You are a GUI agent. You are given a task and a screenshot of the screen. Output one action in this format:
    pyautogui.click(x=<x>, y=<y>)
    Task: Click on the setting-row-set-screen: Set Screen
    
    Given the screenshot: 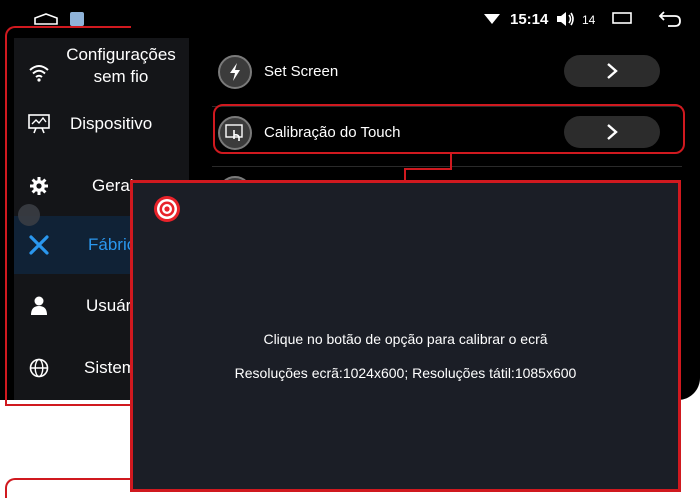 What is the action you would take?
    pyautogui.click(x=447, y=71)
    